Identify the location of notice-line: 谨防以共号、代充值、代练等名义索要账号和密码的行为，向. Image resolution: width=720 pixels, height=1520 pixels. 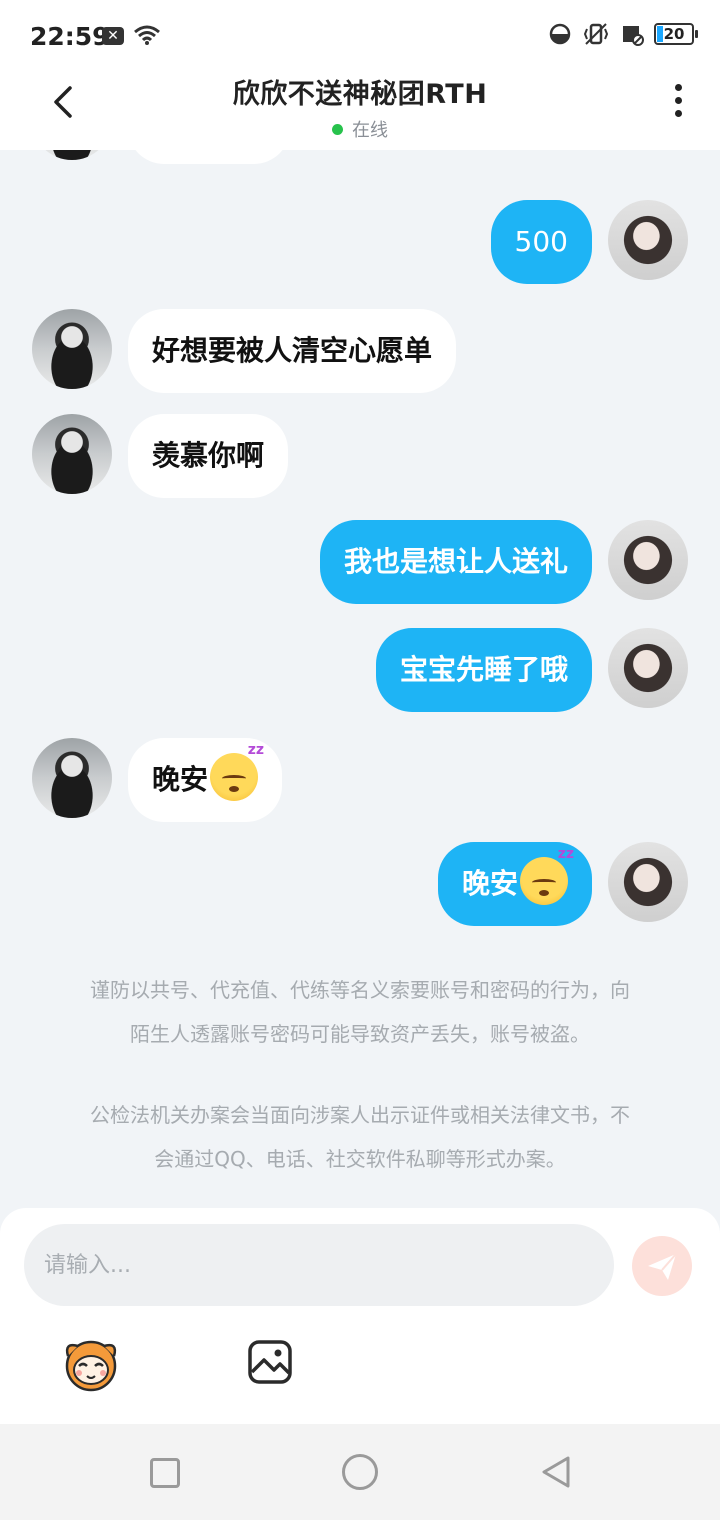
(360, 990).